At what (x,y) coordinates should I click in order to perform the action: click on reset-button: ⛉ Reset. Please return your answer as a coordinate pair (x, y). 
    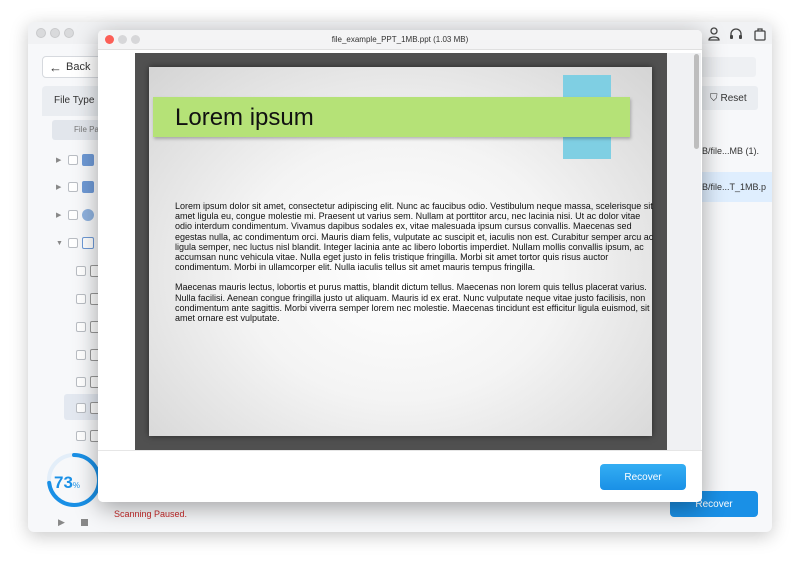
    Looking at the image, I should click on (729, 98).